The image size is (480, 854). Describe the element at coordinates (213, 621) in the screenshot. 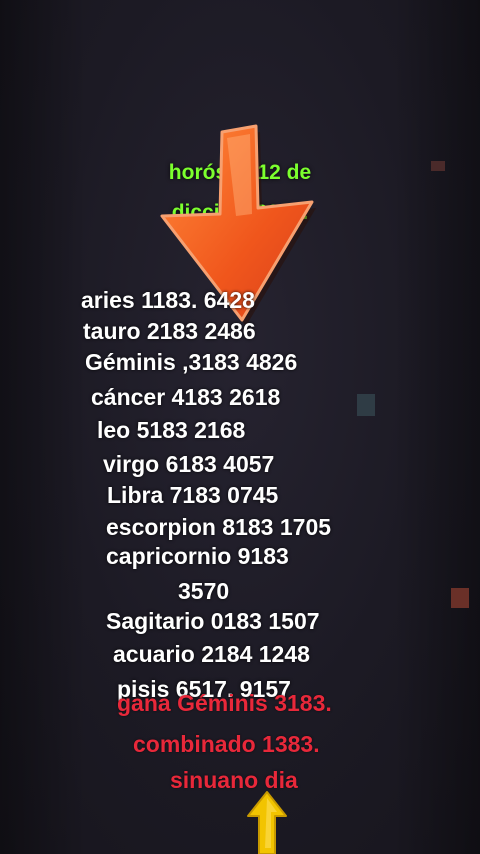

I see `list-item: Sagitario 0183 1507` at that location.